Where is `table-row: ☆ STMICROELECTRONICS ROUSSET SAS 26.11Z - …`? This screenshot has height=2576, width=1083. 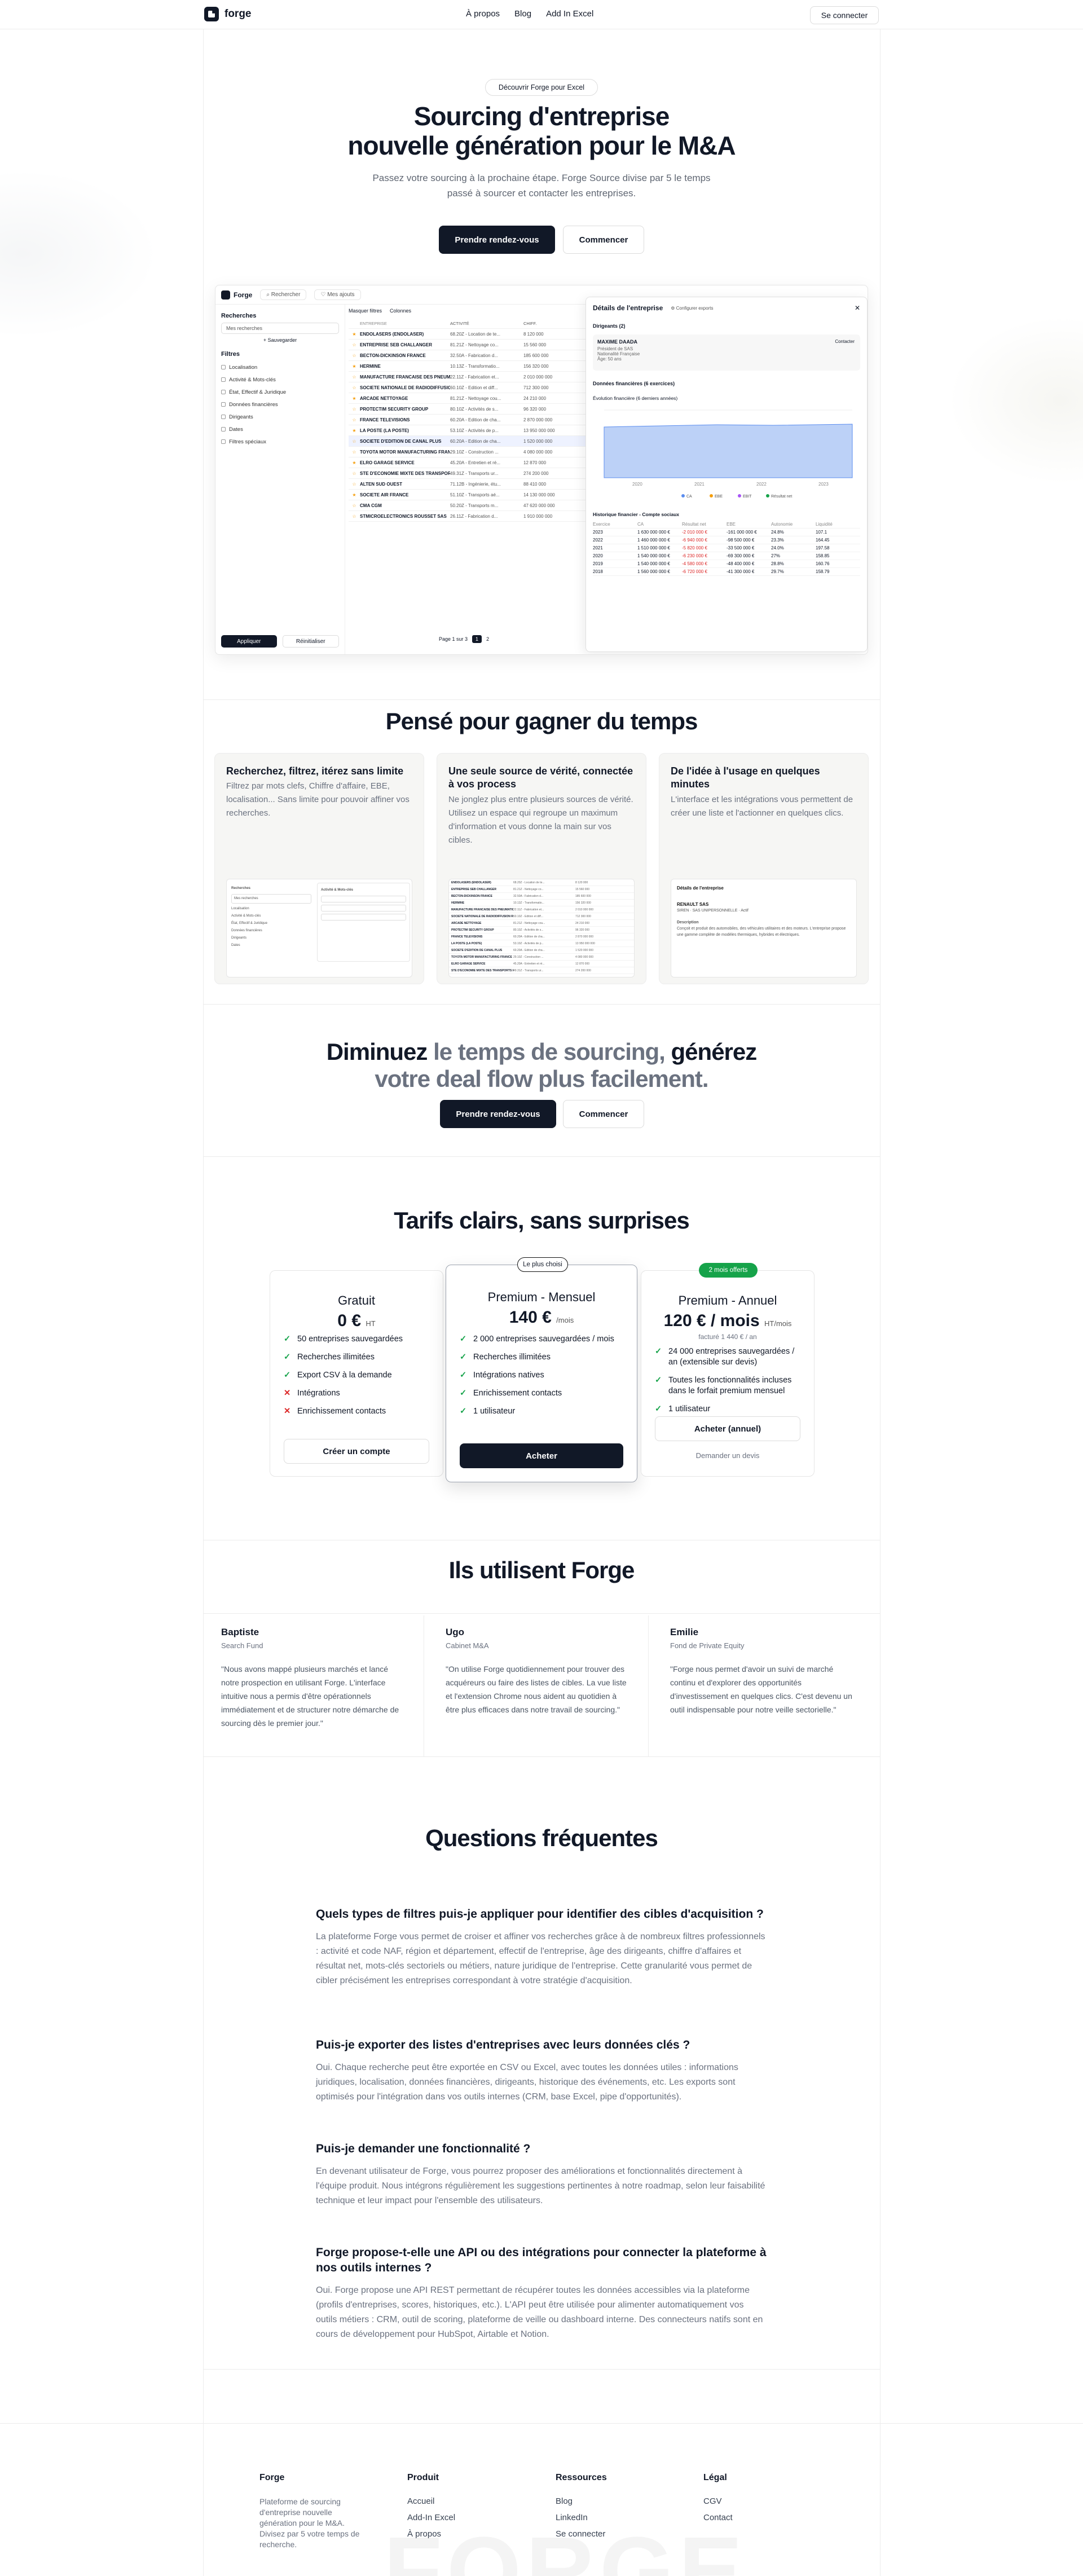
table-row: ☆ STMICROELECTRONICS ROUSSET SAS 26.11Z - … is located at coordinates (467, 517).